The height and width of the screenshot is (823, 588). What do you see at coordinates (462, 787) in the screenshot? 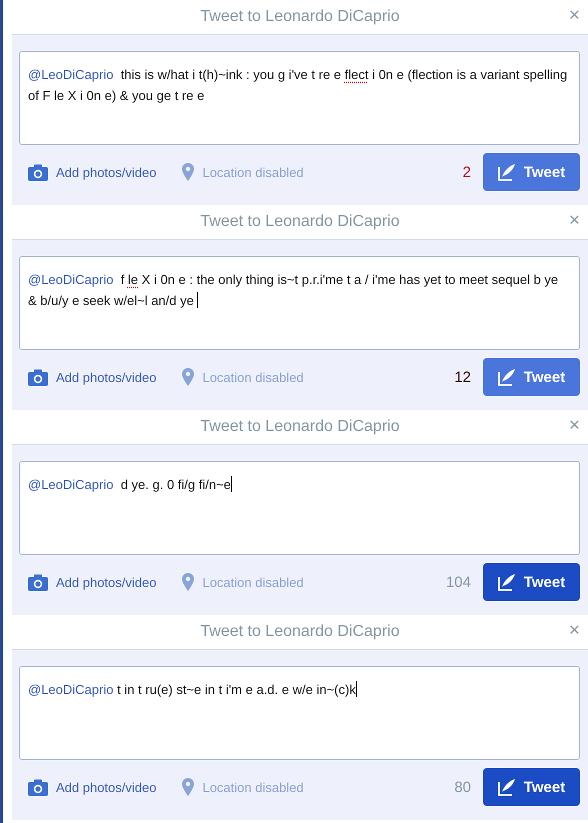
I see `character-counter: 80` at bounding box center [462, 787].